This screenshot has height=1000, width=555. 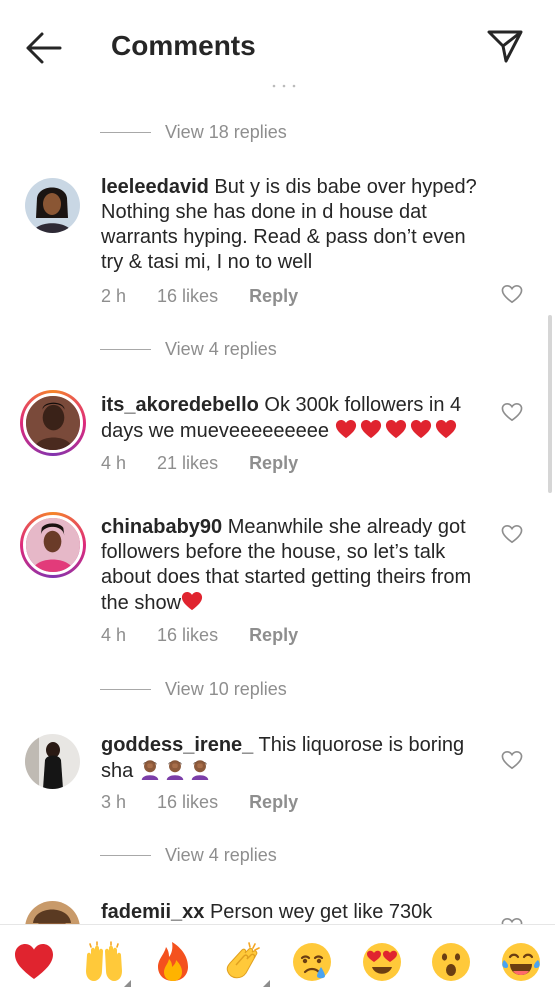 What do you see at coordinates (173, 962) in the screenshot?
I see `fire-emoji` at bounding box center [173, 962].